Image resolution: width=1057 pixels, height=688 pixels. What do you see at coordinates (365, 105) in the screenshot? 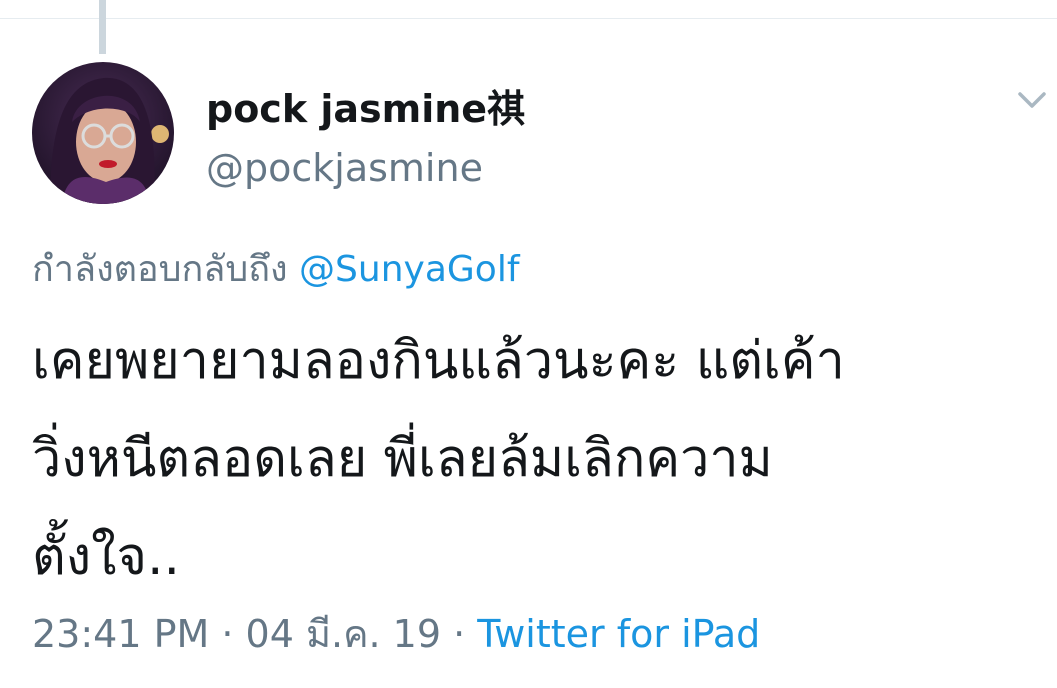
I see `author-display-name: pock jasmine祺` at bounding box center [365, 105].